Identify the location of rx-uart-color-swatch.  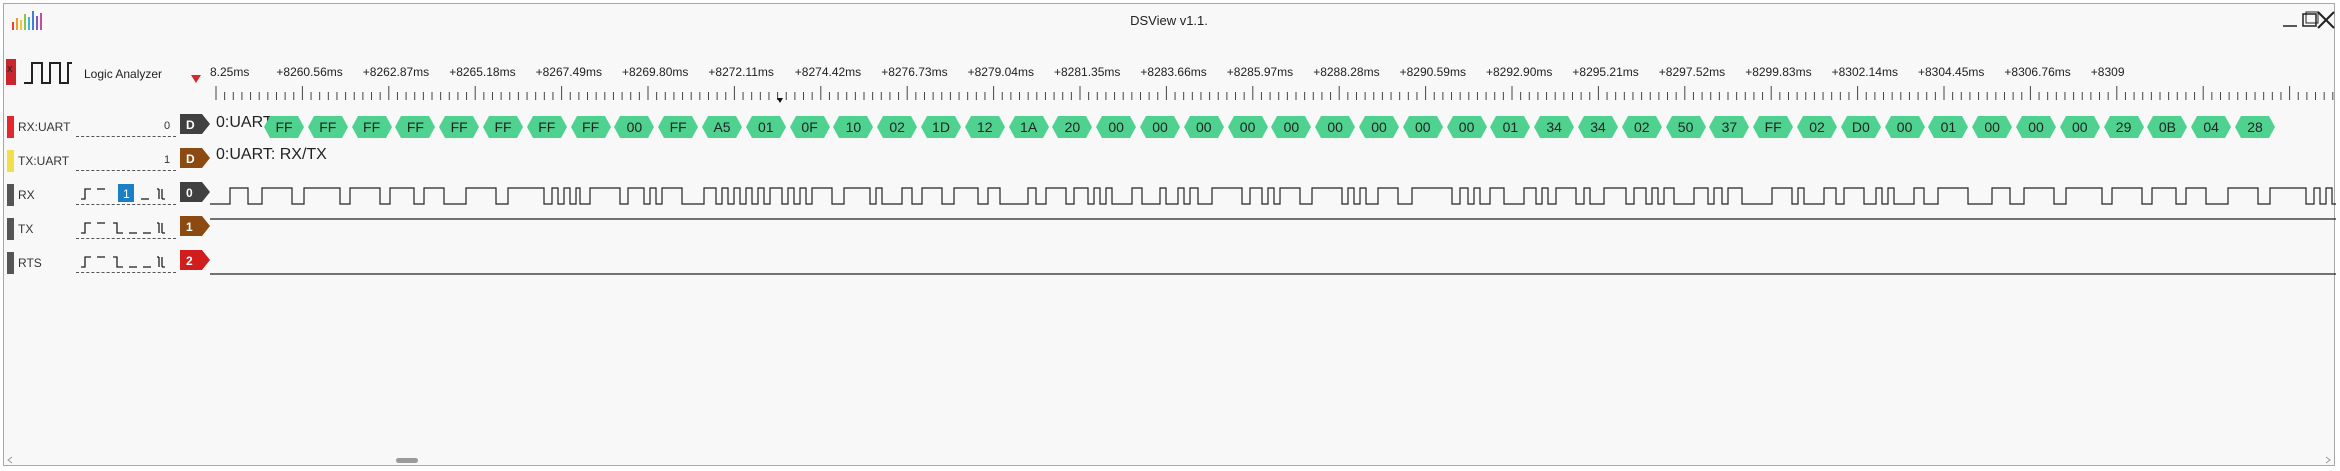
(10, 127).